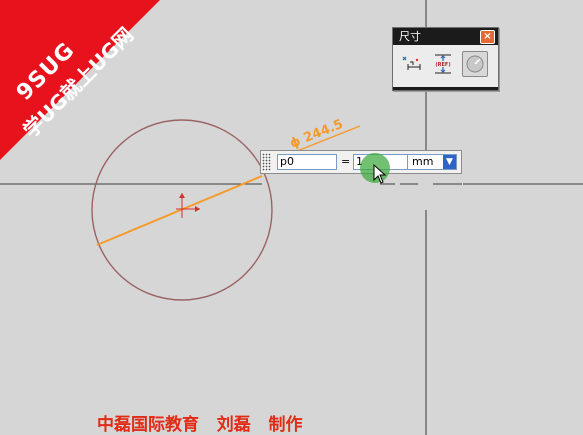 This screenshot has width=583, height=435. What do you see at coordinates (200, 425) in the screenshot?
I see `footer-credit: 中磊国际教育 刘磊 制作` at bounding box center [200, 425].